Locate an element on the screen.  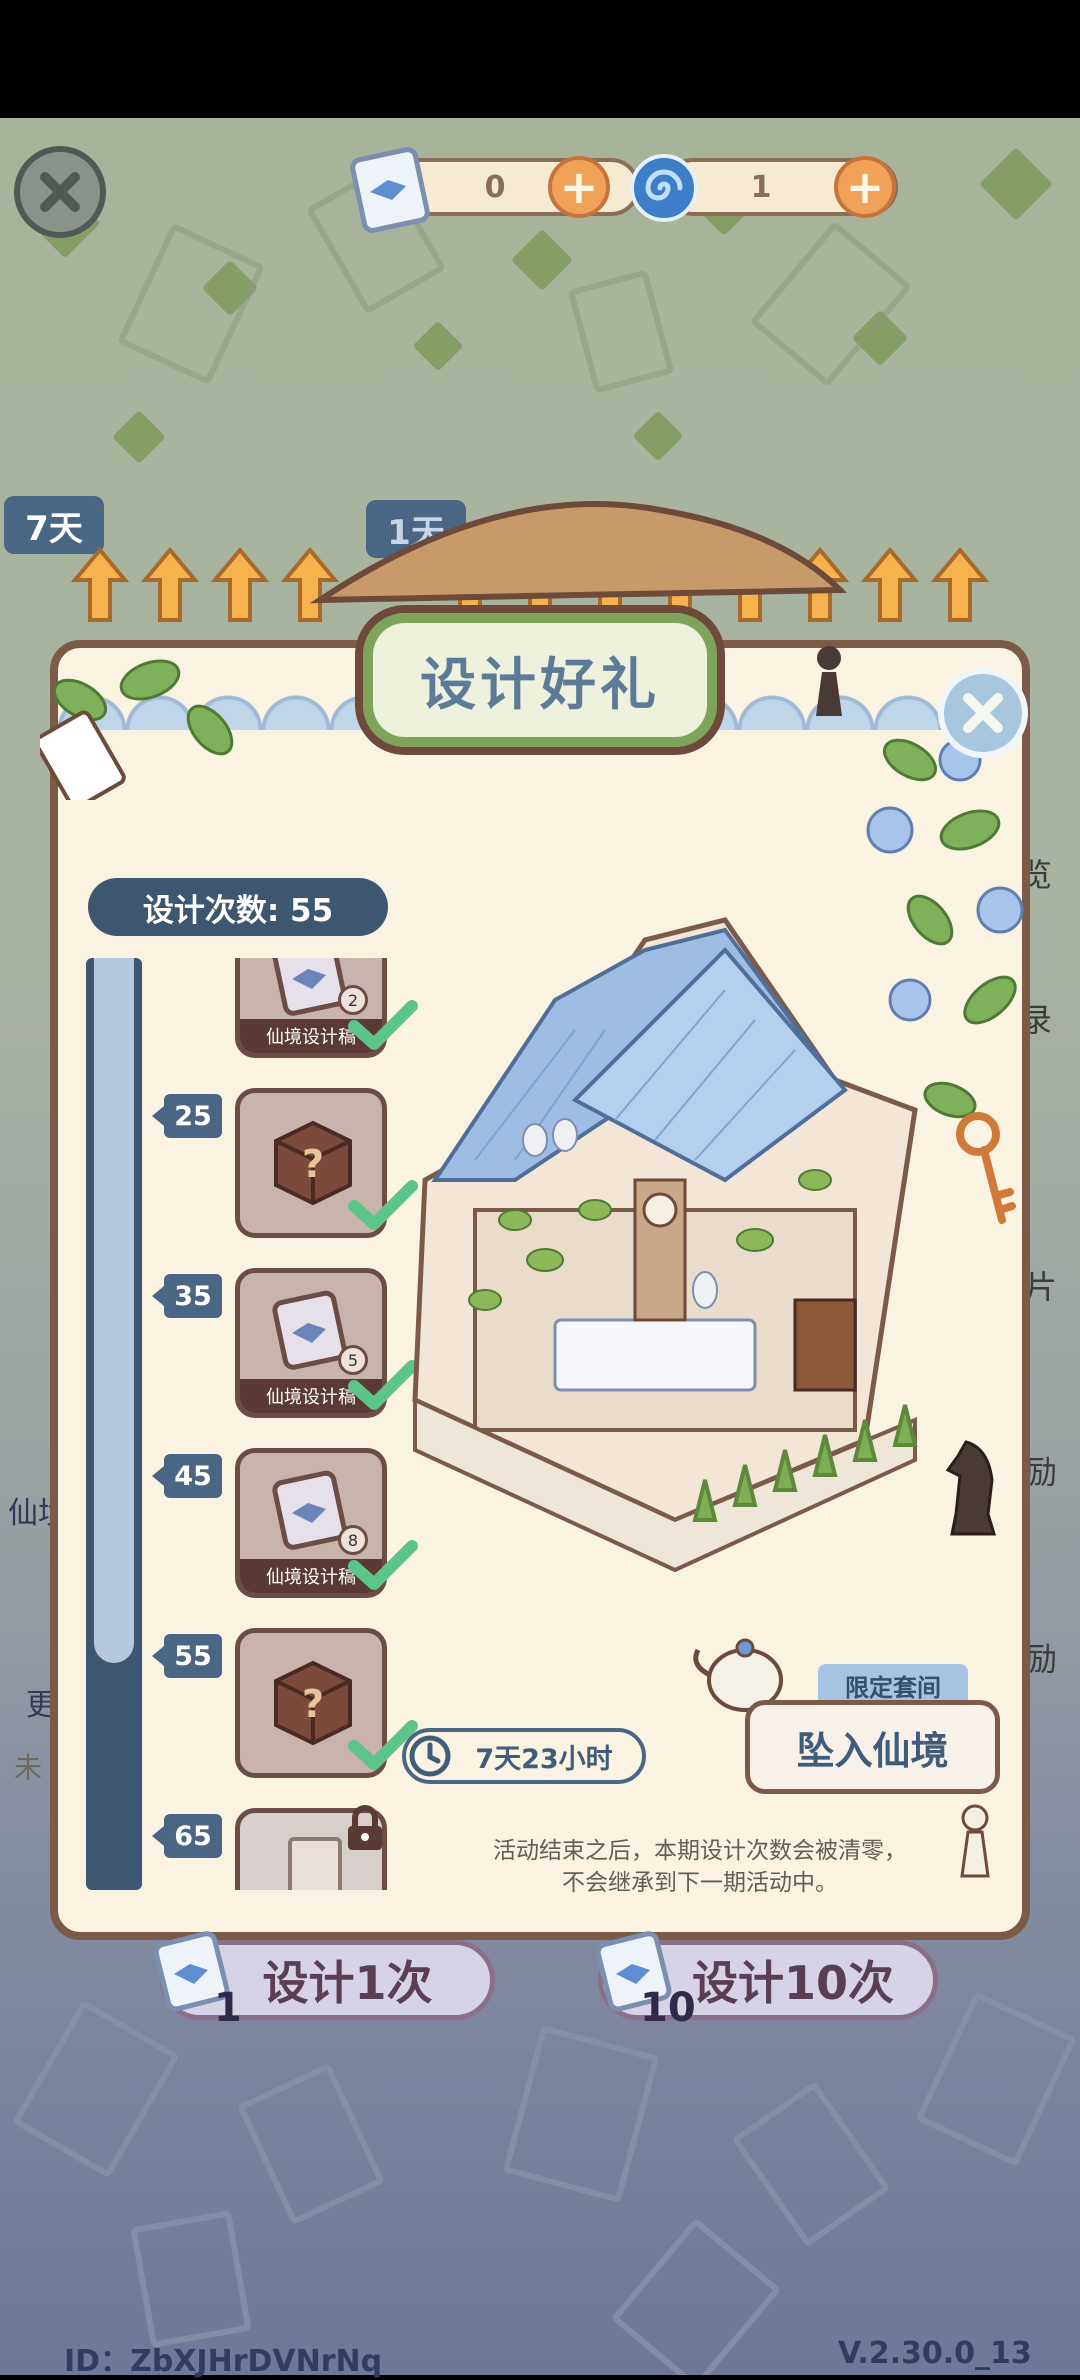
close-page-button is located at coordinates (60, 192).